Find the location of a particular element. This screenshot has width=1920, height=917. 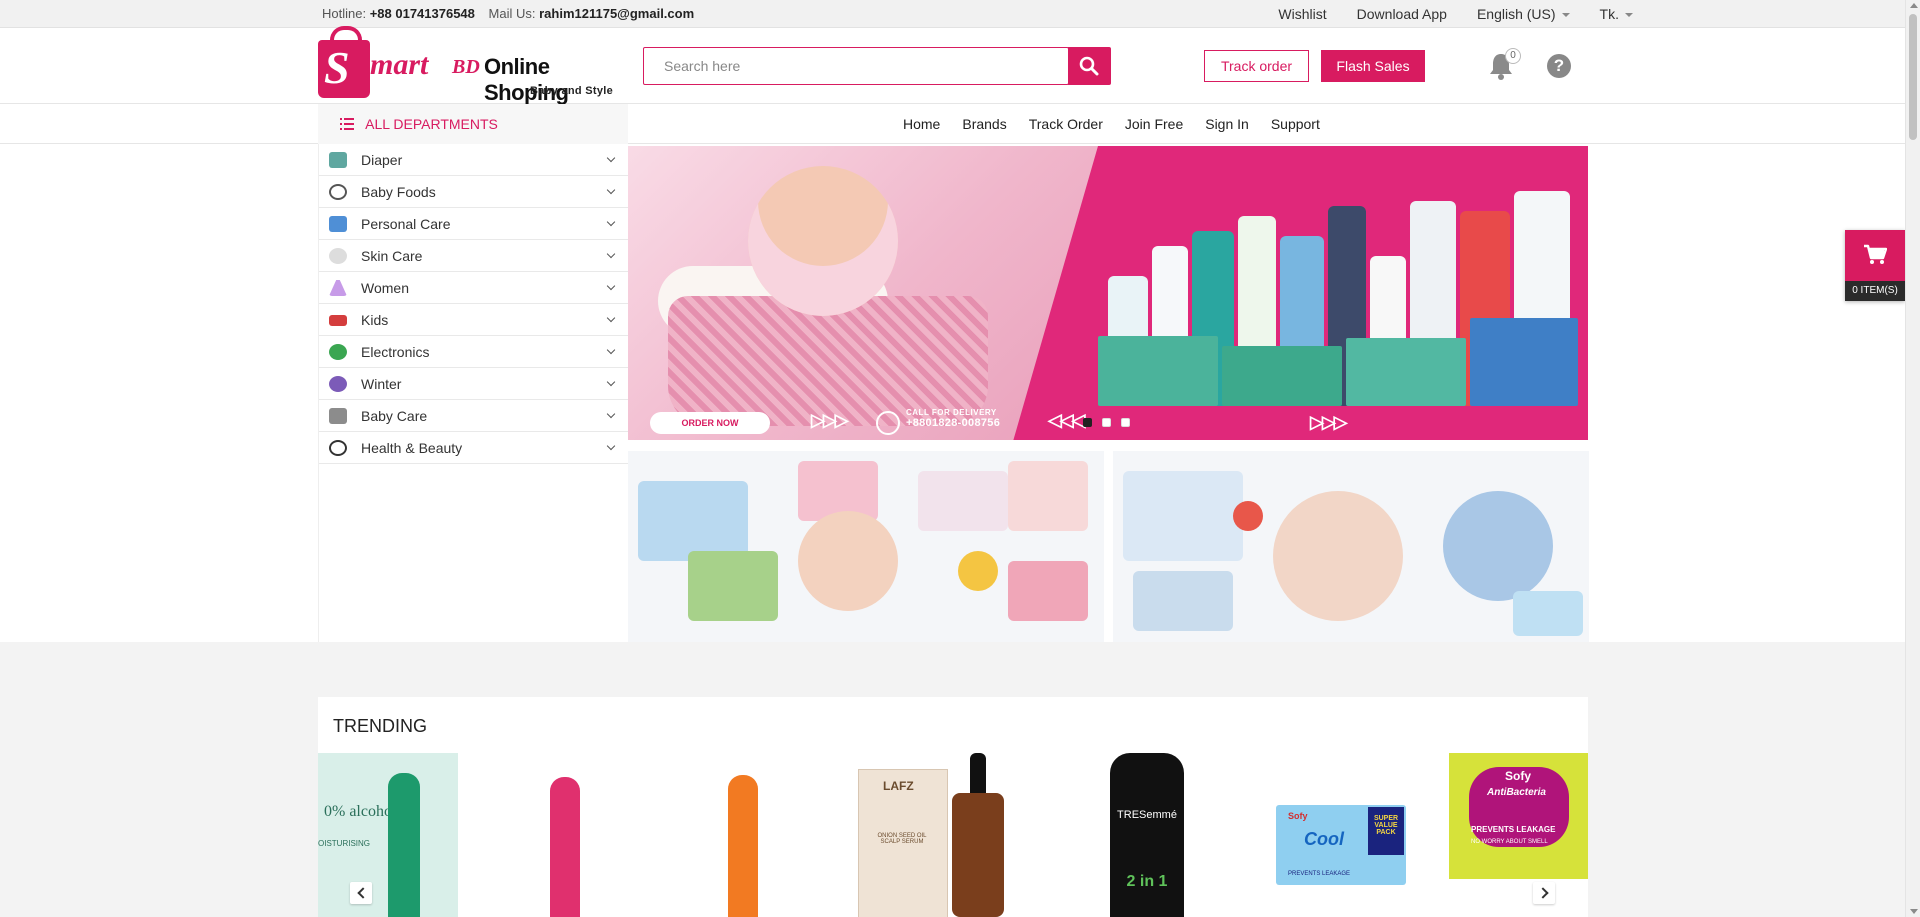

teddy-bear-image is located at coordinates (1498, 546).